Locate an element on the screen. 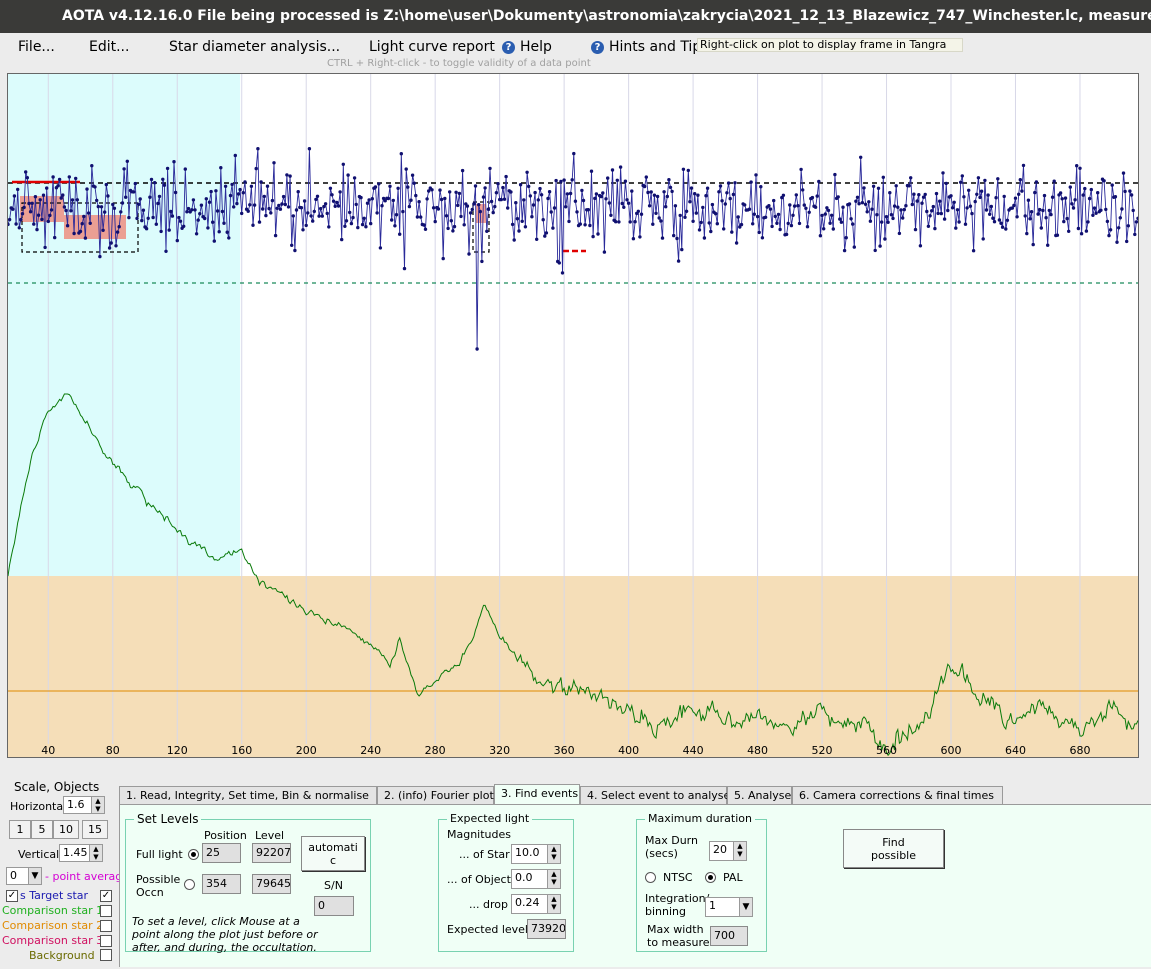  comparison-star-3-checkbox is located at coordinates (106, 941).